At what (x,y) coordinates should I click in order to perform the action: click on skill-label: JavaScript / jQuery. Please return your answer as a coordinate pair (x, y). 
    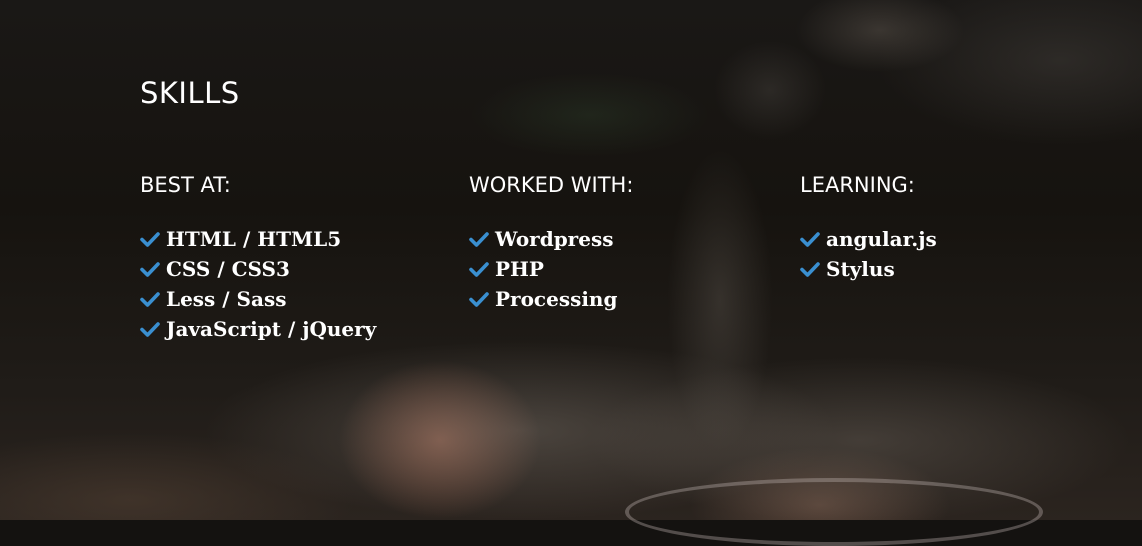
    Looking at the image, I should click on (271, 329).